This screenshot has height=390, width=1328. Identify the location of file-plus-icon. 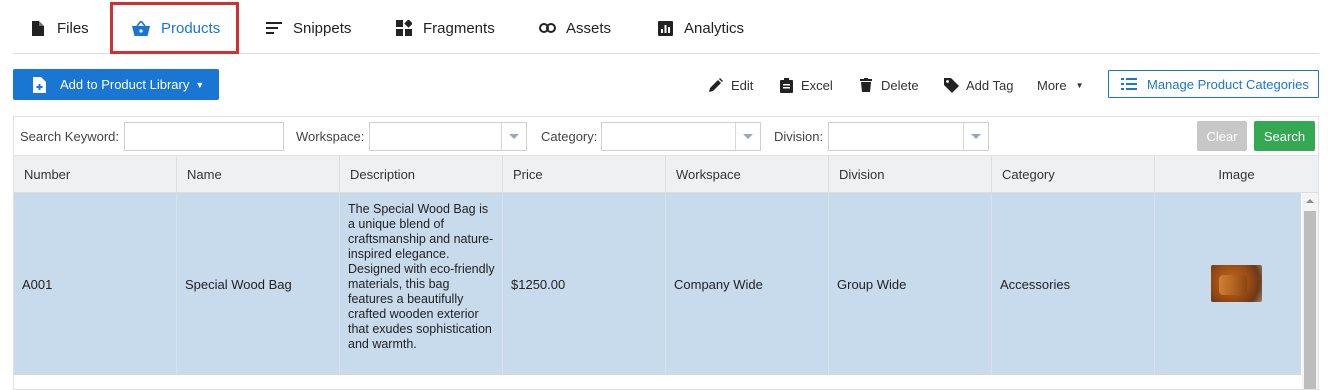
(40, 84).